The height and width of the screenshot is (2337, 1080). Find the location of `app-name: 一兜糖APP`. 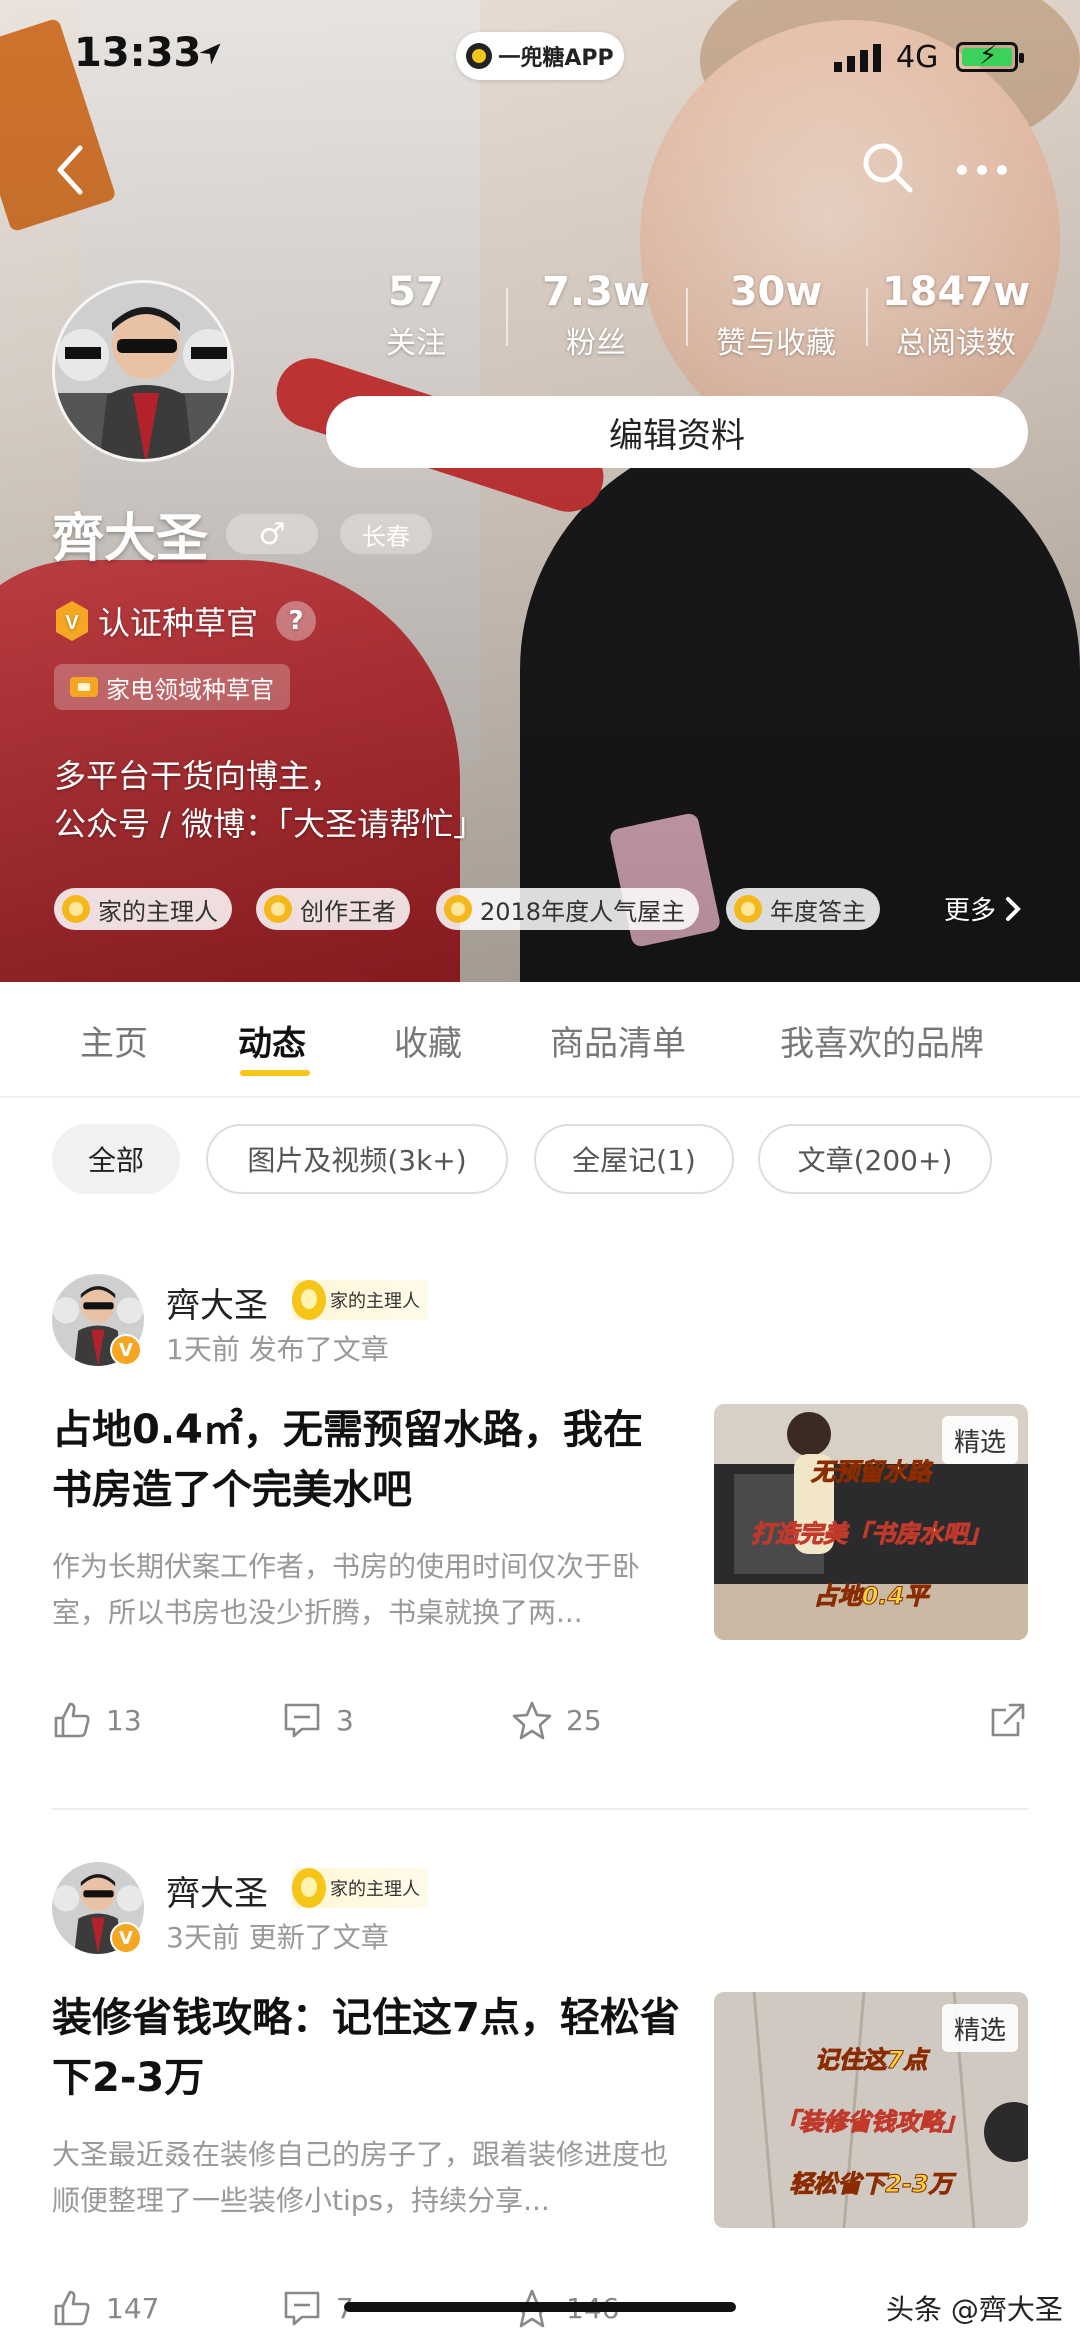

app-name: 一兜糖APP is located at coordinates (556, 58).